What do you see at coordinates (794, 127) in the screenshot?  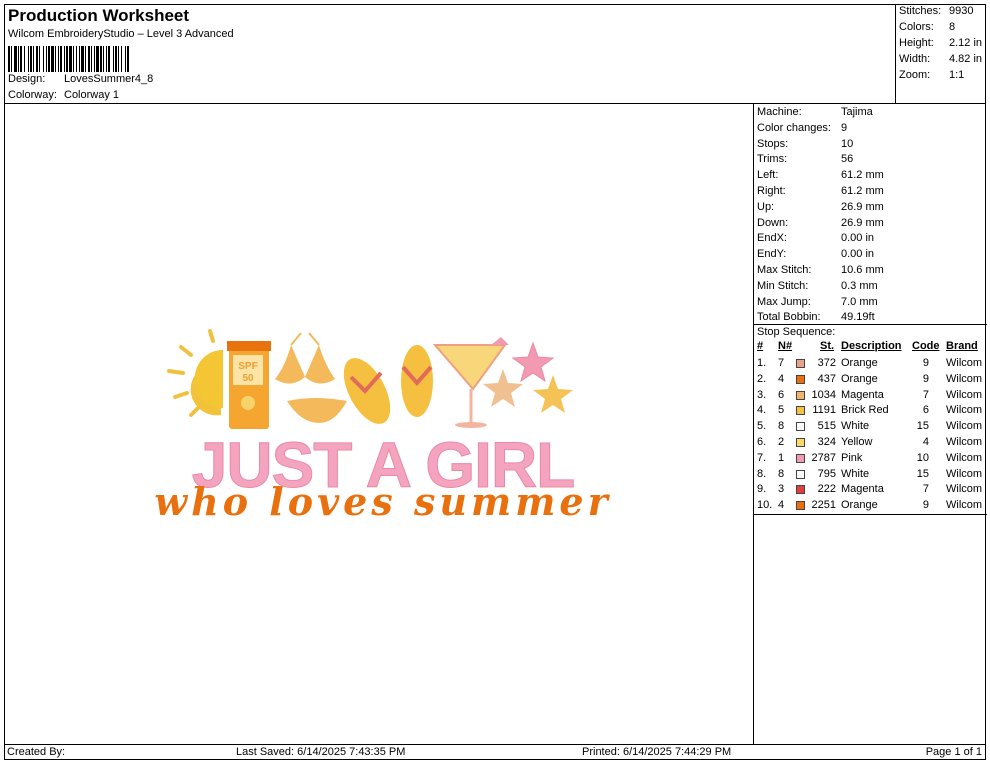 I see `info-label: Color changes:` at bounding box center [794, 127].